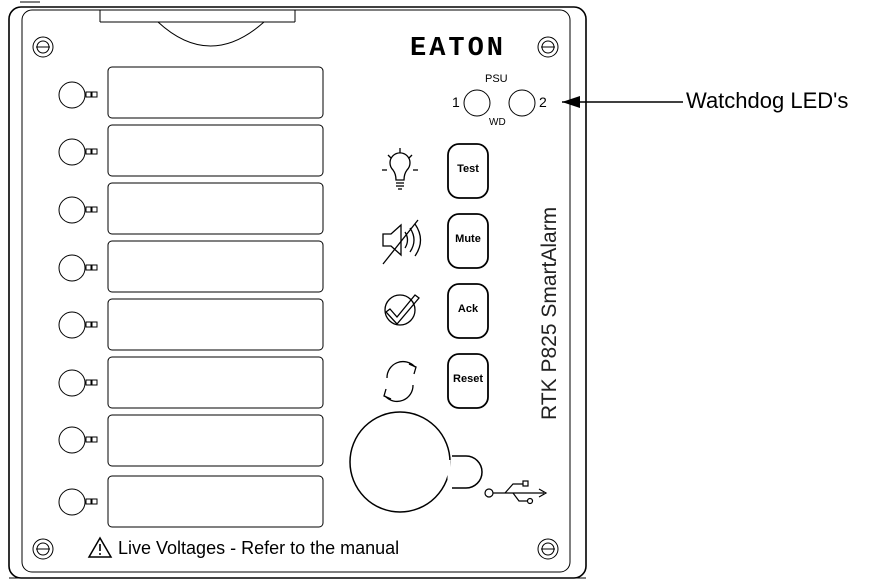 This screenshot has width=883, height=584. What do you see at coordinates (548, 549) in the screenshot?
I see `screw-bottom-right` at bounding box center [548, 549].